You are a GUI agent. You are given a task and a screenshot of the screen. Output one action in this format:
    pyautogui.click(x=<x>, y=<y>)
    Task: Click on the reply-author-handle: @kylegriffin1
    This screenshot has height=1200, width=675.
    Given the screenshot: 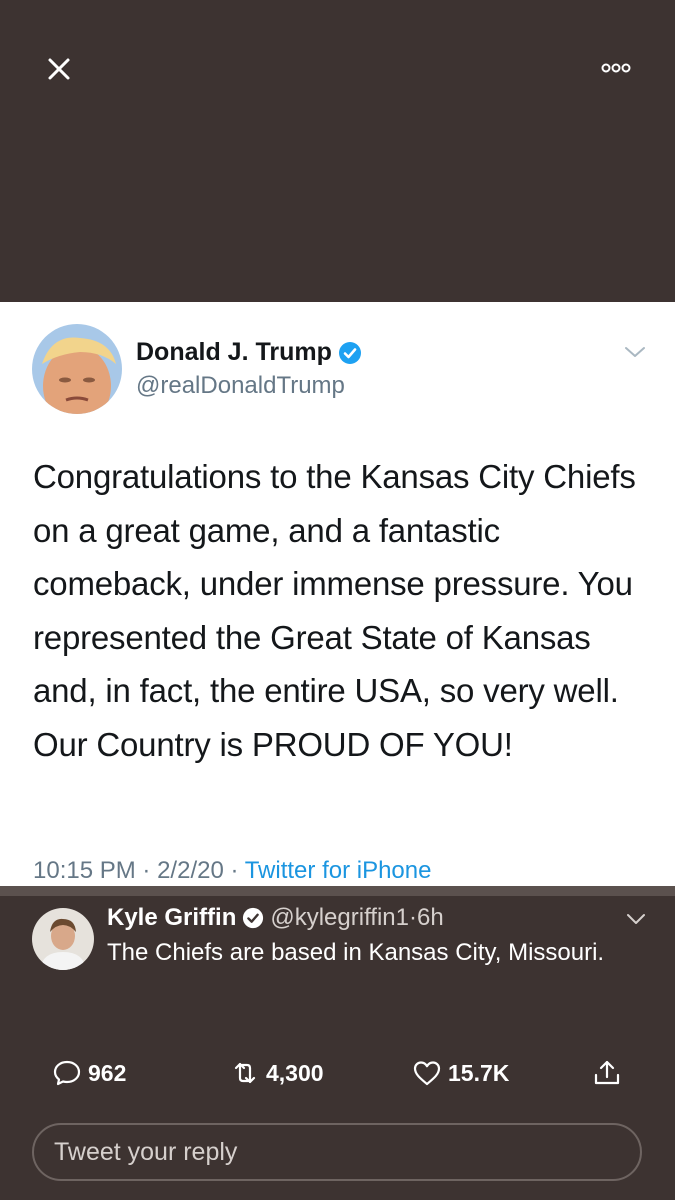 What is the action you would take?
    pyautogui.click(x=339, y=918)
    